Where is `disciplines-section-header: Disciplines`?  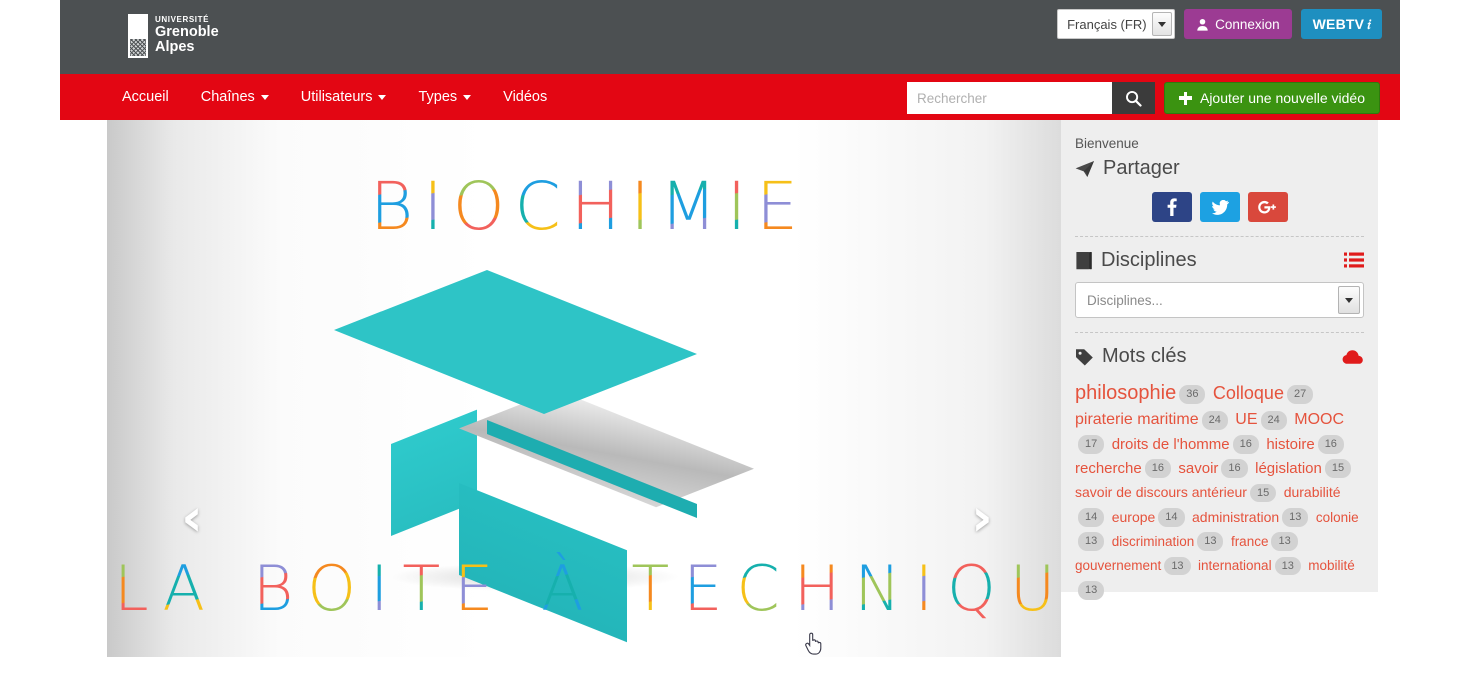
disciplines-section-header: Disciplines is located at coordinates (1219, 260).